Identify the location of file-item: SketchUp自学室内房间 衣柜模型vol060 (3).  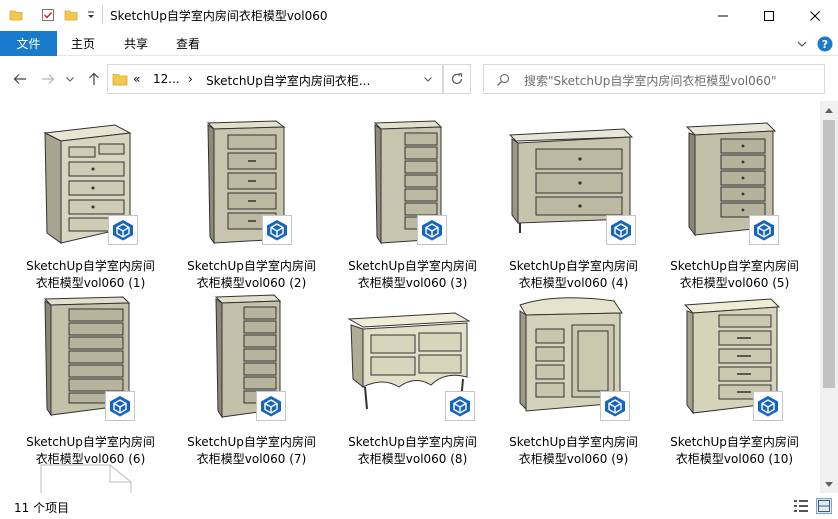
(412, 202).